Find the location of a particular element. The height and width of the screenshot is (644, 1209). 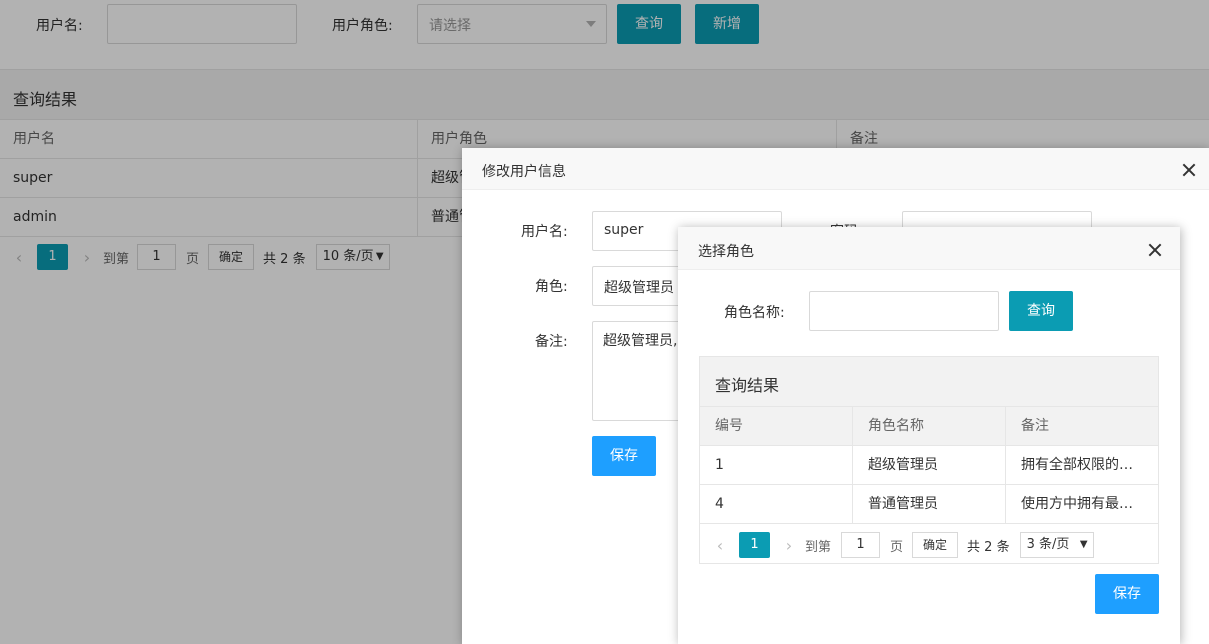

cell-id: 4 is located at coordinates (776, 504).